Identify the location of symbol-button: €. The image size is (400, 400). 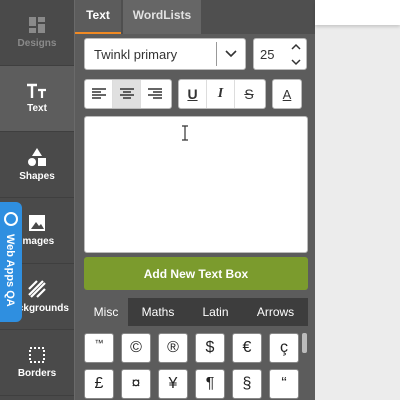
(247, 348).